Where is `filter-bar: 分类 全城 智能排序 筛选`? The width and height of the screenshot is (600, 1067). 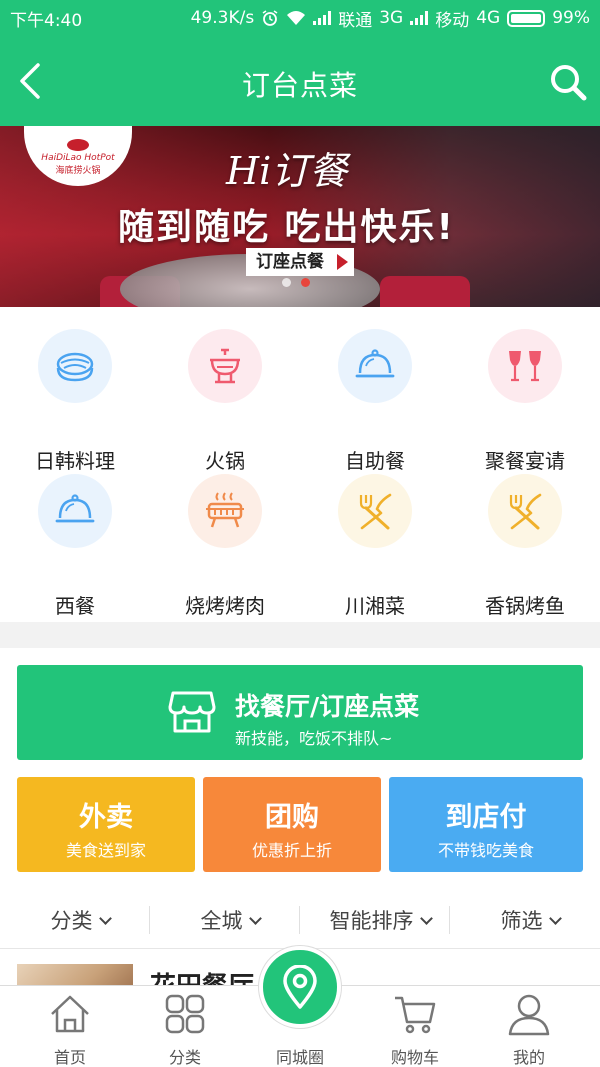
filter-bar: 分类 全城 智能排序 筛选 is located at coordinates (300, 920).